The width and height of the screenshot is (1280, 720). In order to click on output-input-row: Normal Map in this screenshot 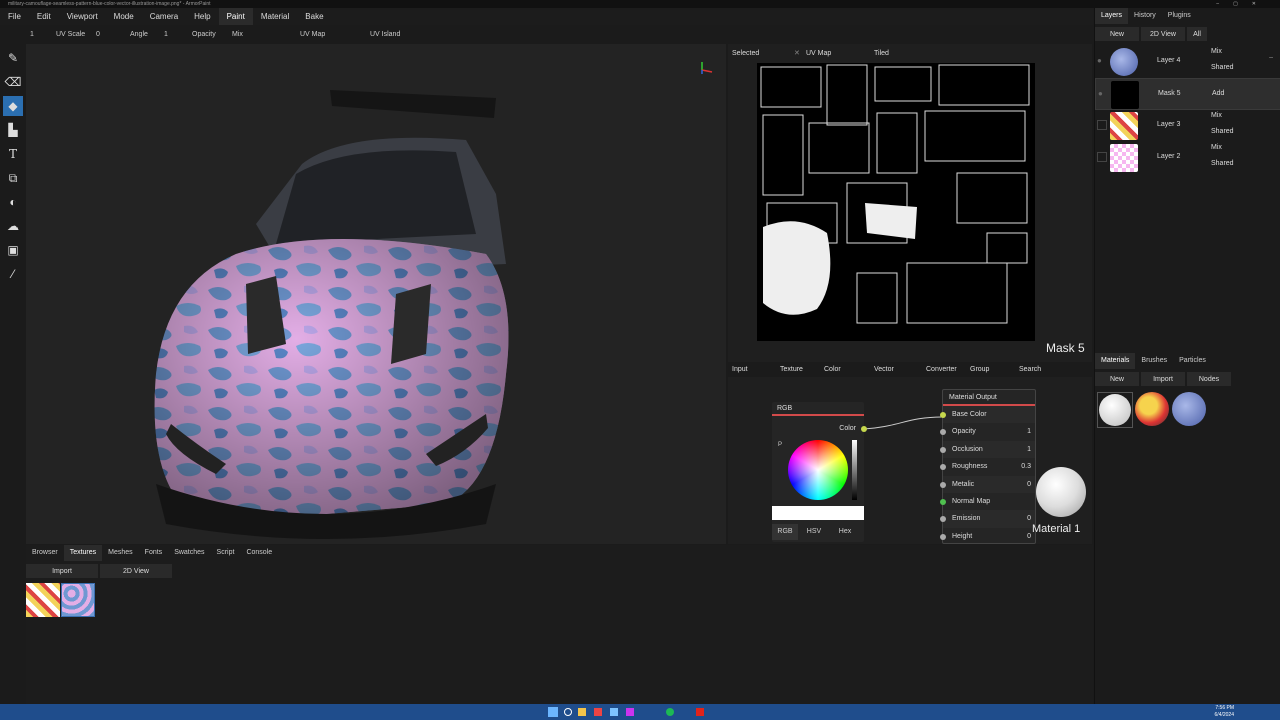, I will do `click(987, 501)`.